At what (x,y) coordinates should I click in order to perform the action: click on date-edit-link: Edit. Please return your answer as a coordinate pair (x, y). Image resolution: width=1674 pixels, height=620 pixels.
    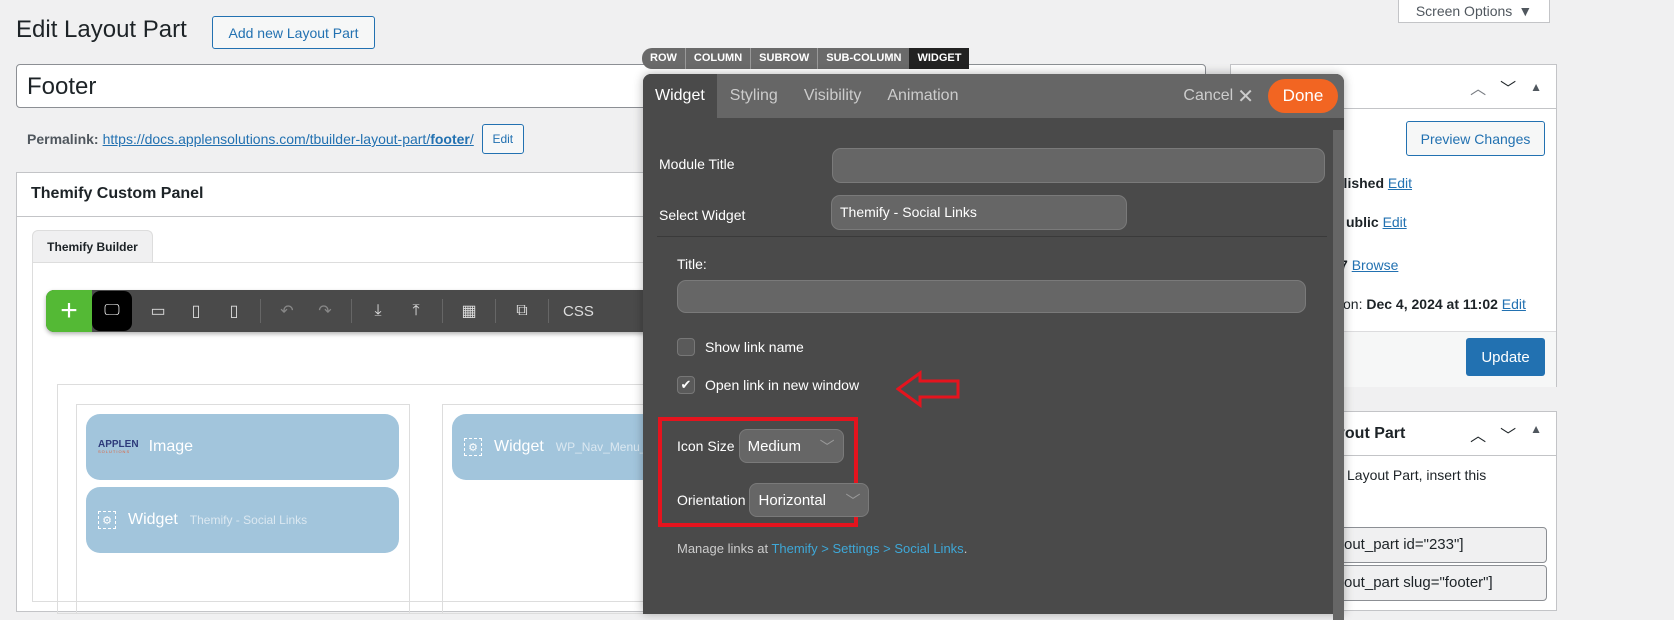
    Looking at the image, I should click on (1514, 304).